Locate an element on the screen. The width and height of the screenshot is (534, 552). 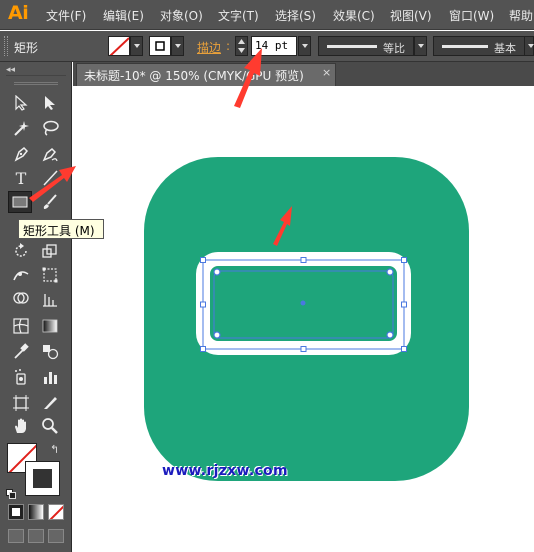
rectangle-tool-tooltip: 矩形工具 (M) is located at coordinates (61, 229).